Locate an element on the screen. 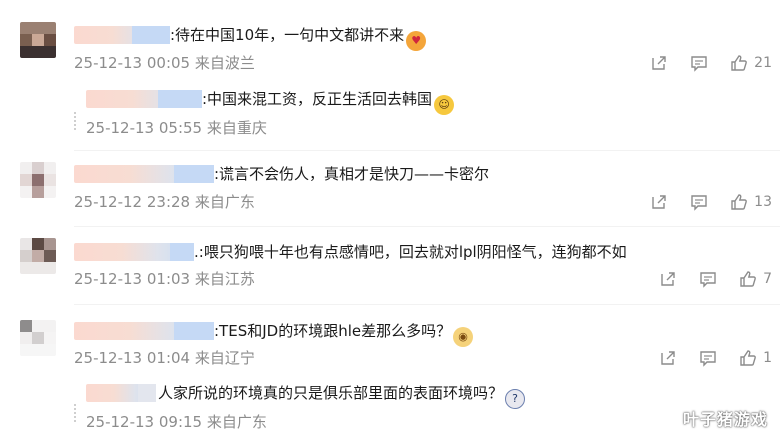 The image size is (780, 440). reply-text: 人家所说的环境真的只是俱乐部里面的表面环境吗？? is located at coordinates (342, 396).